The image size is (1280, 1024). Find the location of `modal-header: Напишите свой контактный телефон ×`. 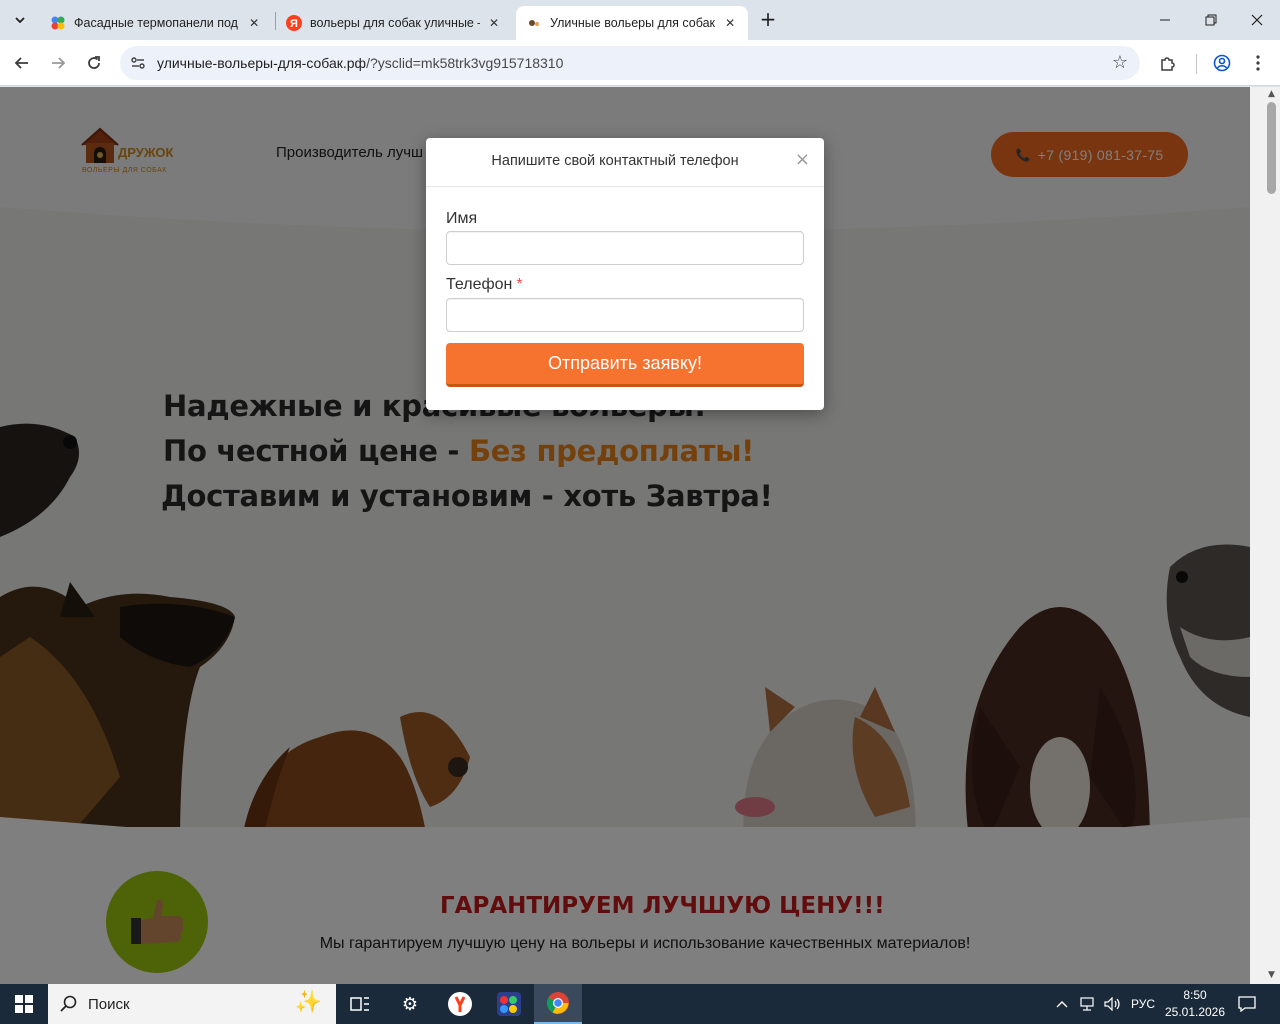

modal-header: Напишите свой контактный телефон × is located at coordinates (625, 162).